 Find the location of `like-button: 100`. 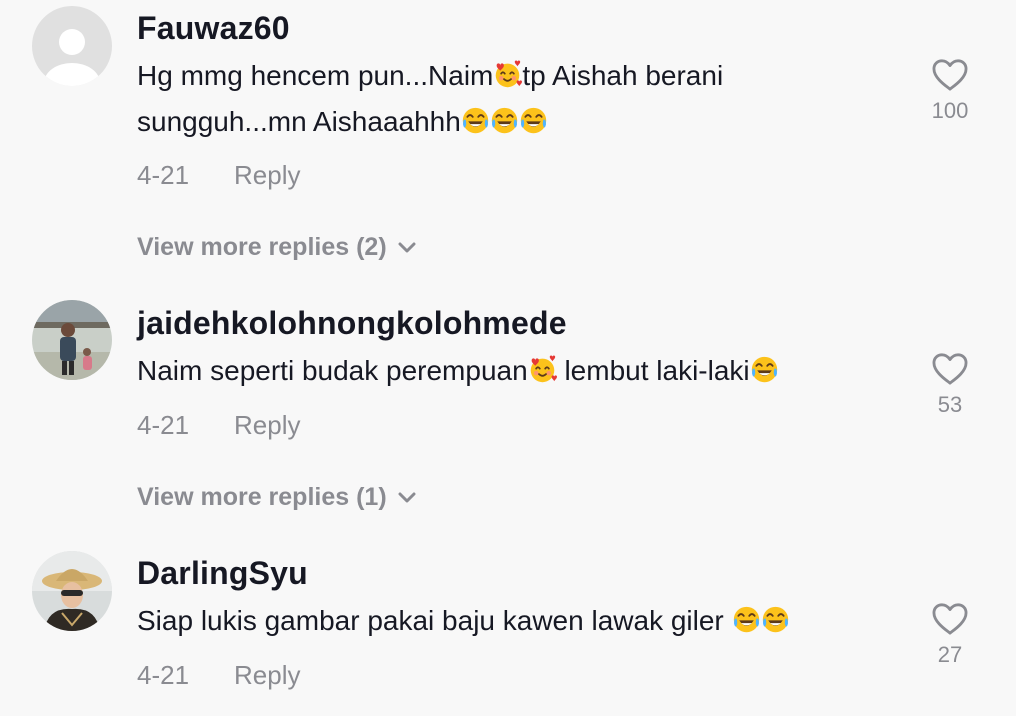

like-button: 100 is located at coordinates (950, 91).